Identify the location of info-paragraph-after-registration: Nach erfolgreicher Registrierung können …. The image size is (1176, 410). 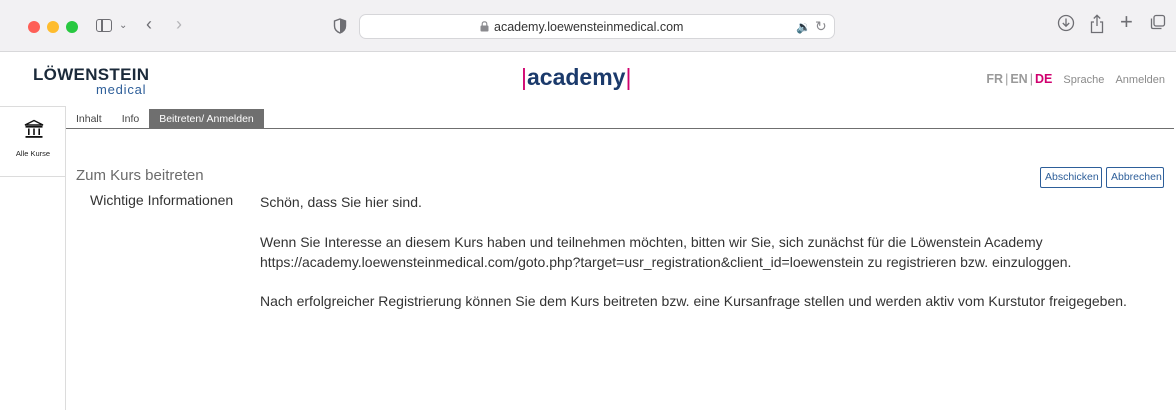
(693, 301).